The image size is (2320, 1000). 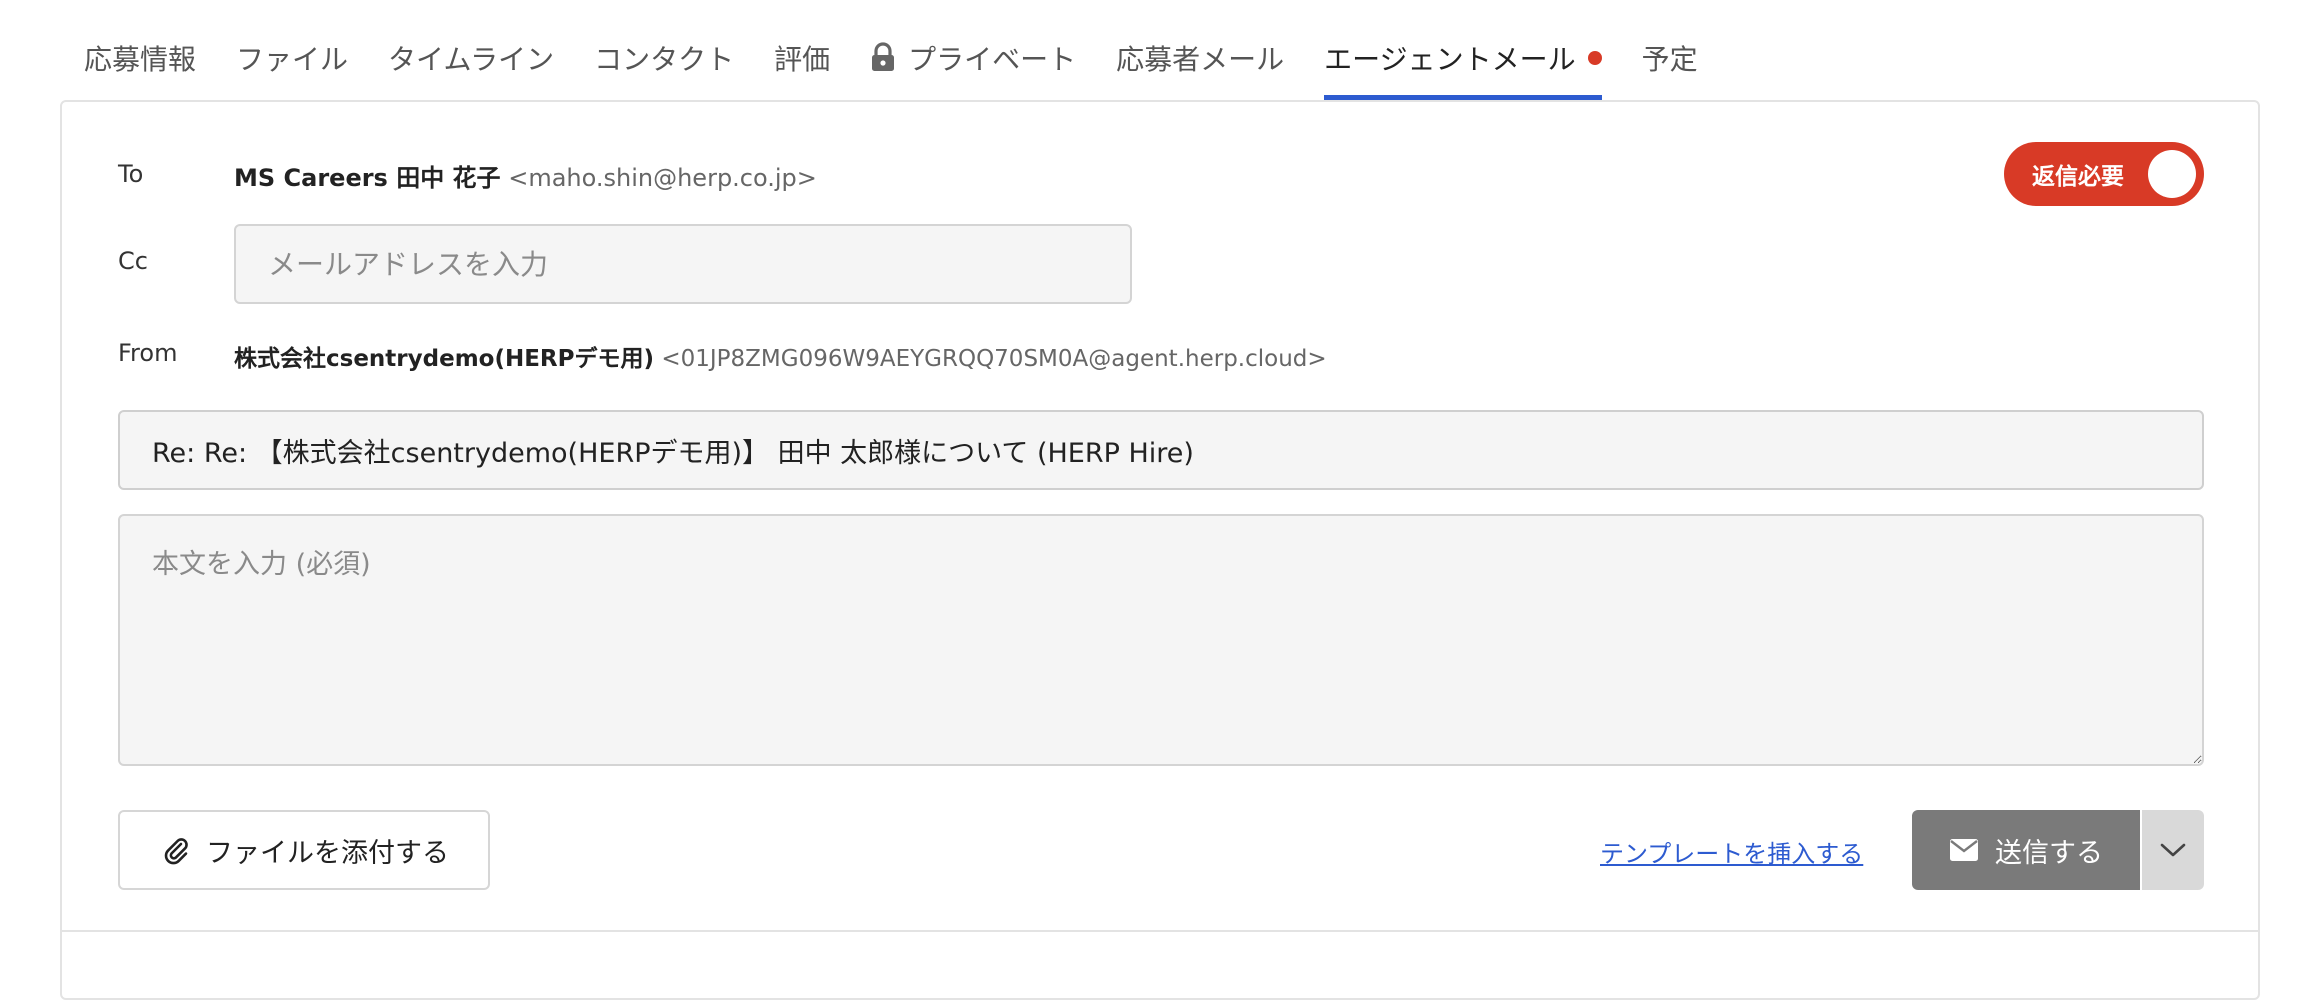 I want to click on chevron-down-icon, so click(x=2173, y=850).